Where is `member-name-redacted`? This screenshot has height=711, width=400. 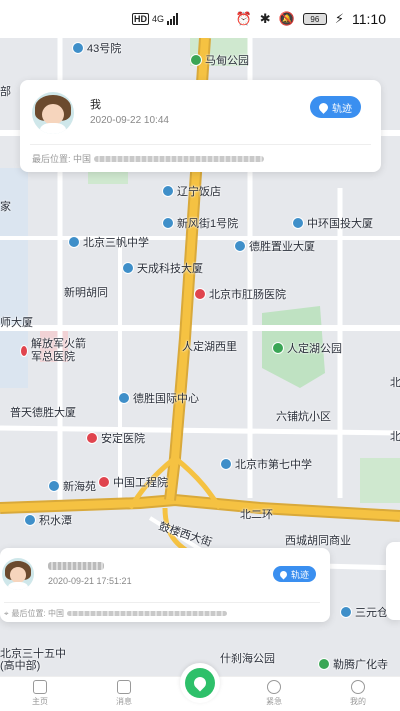
member-name-redacted is located at coordinates (76, 566).